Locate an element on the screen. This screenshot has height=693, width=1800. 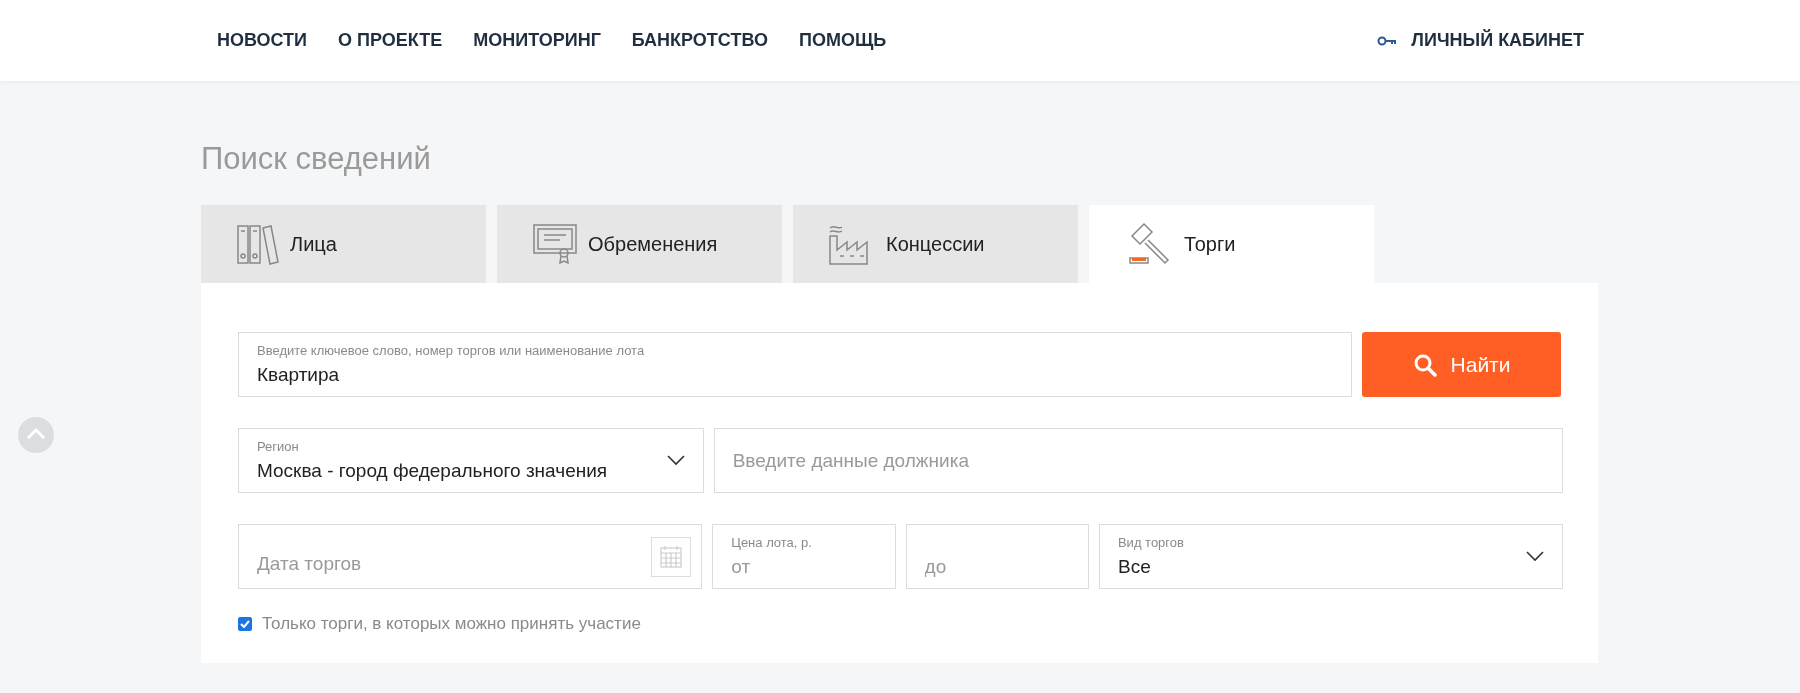
selected-value: Москва - город федерального значения is located at coordinates (433, 471).